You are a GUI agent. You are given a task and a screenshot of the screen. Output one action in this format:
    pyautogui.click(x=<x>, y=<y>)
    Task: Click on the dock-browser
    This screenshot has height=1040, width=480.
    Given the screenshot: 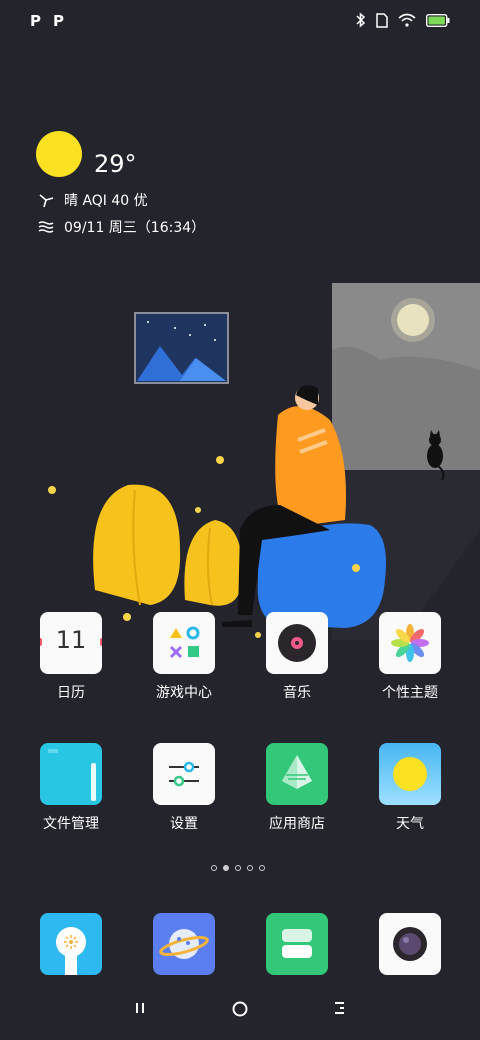 What is the action you would take?
    pyautogui.click(x=184, y=944)
    